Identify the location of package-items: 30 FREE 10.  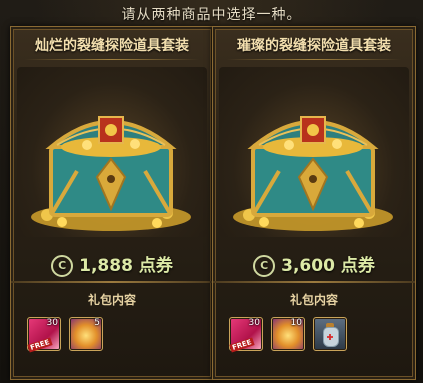
(288, 335).